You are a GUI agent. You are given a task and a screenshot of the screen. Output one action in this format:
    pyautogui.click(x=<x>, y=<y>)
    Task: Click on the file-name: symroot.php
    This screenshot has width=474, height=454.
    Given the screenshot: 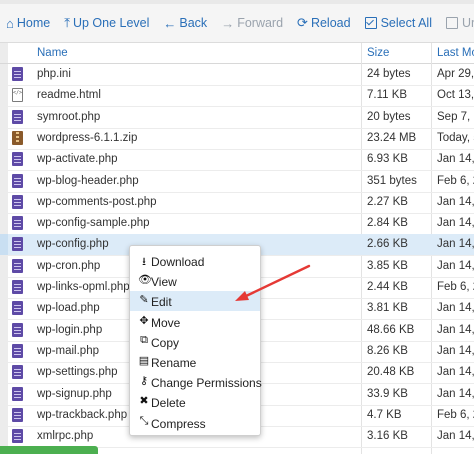 What is the action you would take?
    pyautogui.click(x=68, y=117)
    